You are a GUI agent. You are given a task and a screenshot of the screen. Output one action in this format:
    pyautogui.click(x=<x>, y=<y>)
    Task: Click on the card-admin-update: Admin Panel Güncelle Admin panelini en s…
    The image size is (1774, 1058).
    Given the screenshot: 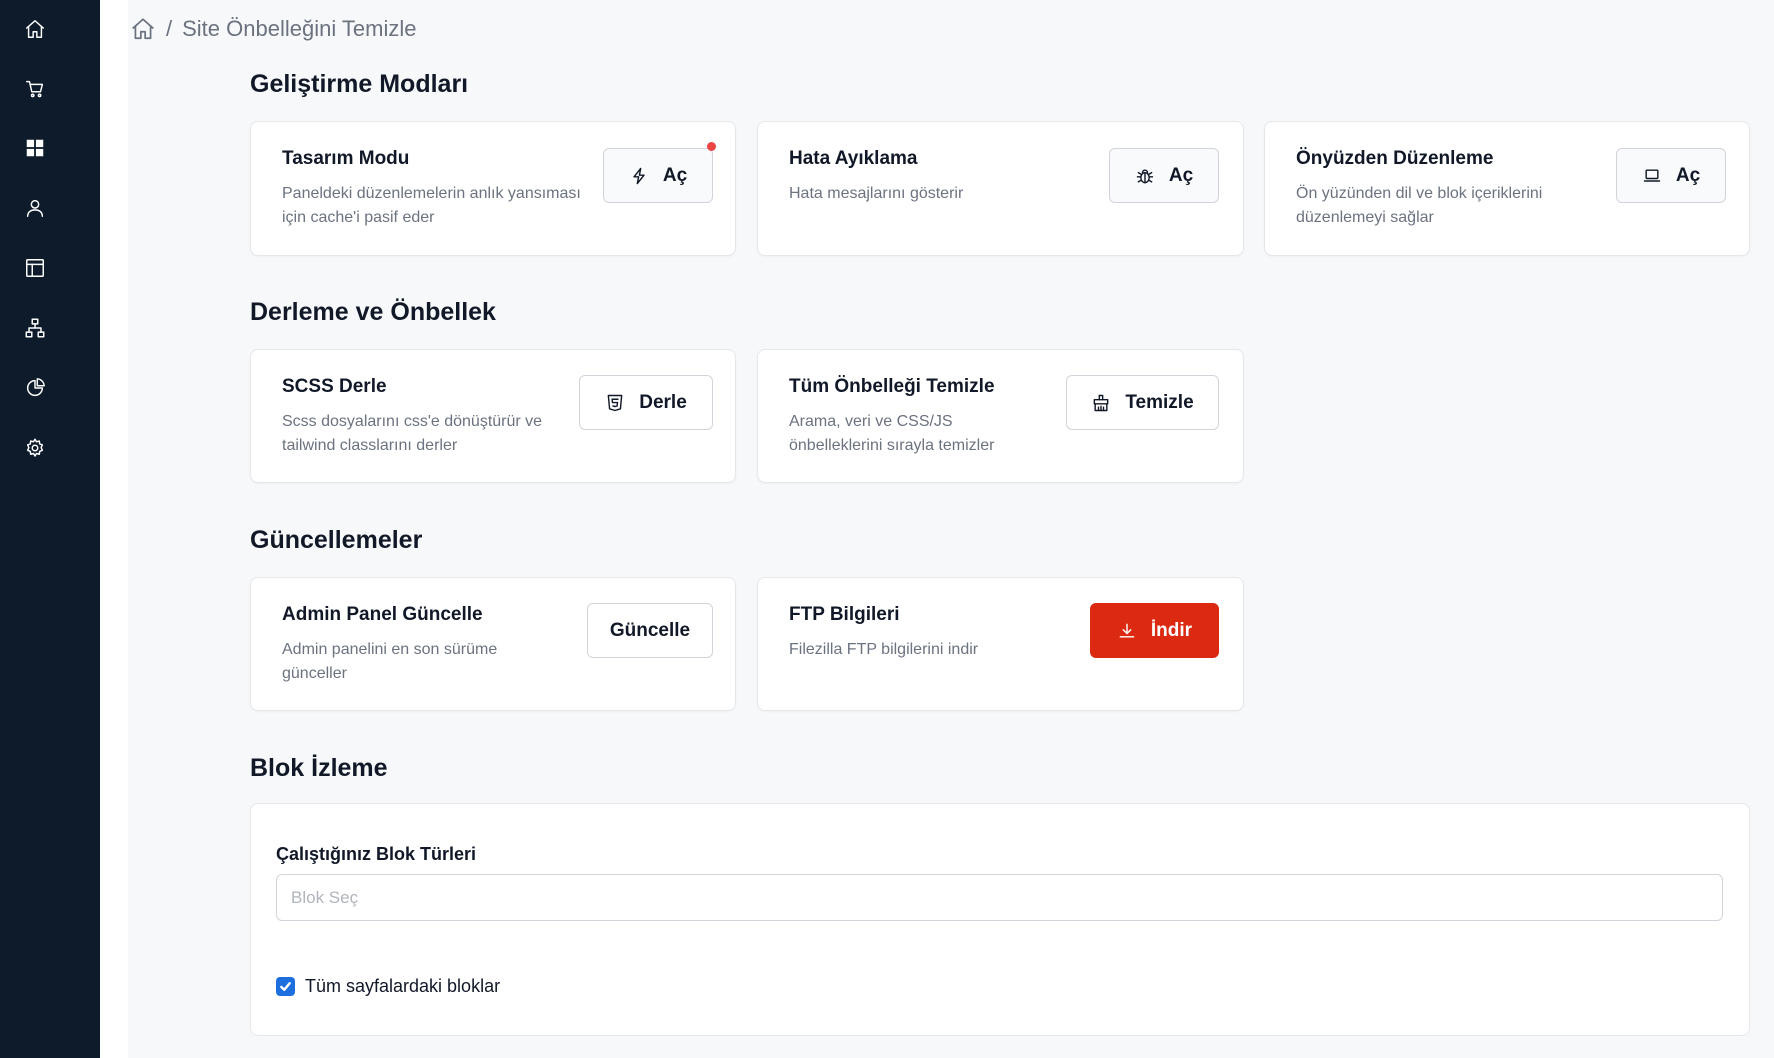 What is the action you would take?
    pyautogui.click(x=493, y=644)
    